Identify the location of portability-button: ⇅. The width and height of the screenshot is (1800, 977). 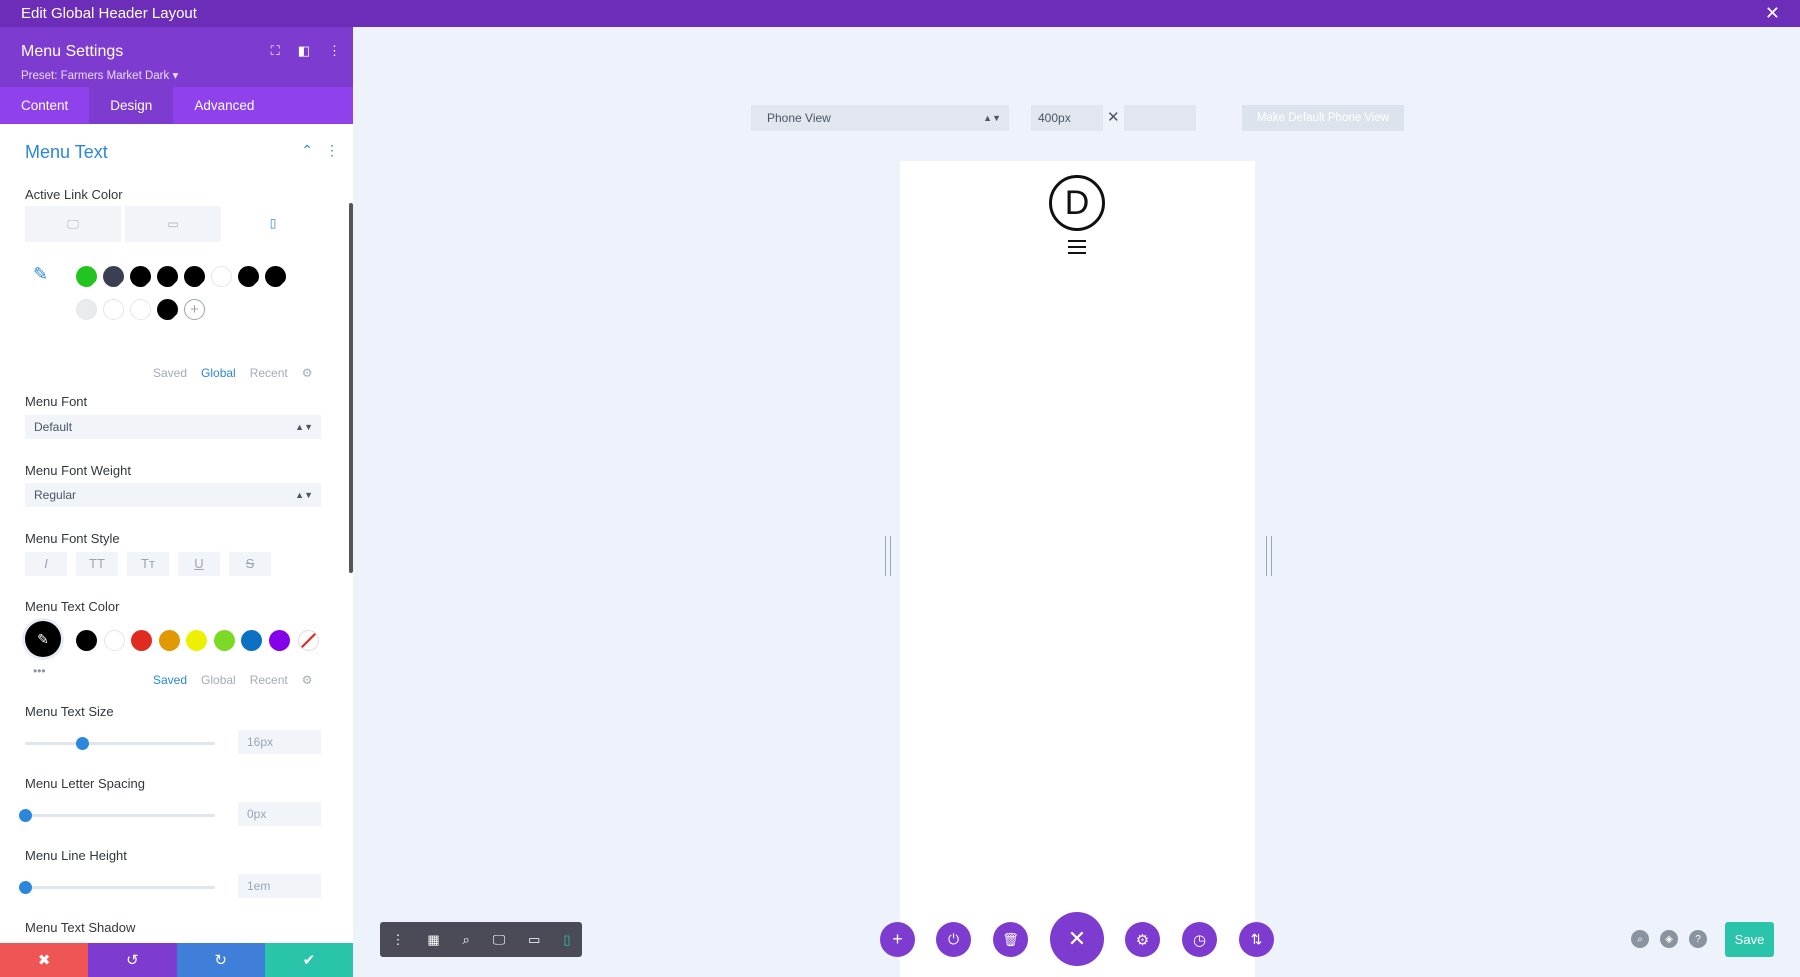
(1256, 939).